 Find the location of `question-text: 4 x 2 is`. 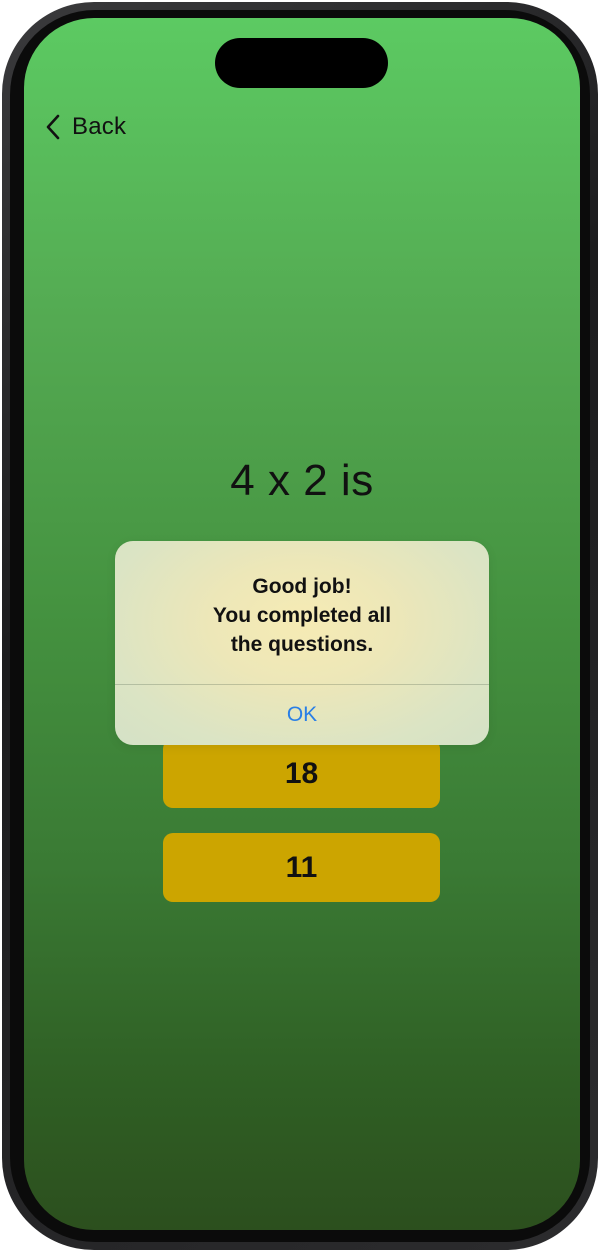

question-text: 4 x 2 is is located at coordinates (302, 480).